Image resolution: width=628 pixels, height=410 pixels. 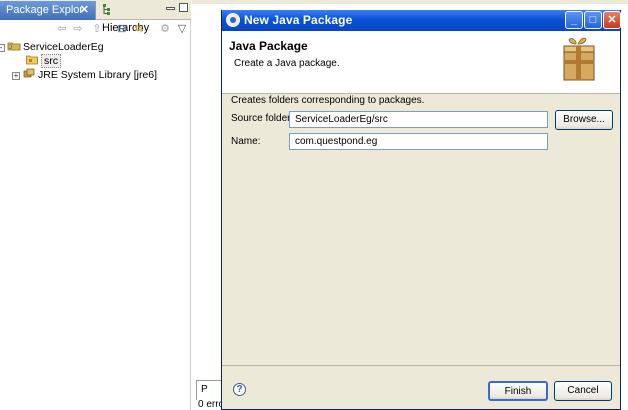 I want to click on source-folder-label-text: Source folder:, so click(x=262, y=118).